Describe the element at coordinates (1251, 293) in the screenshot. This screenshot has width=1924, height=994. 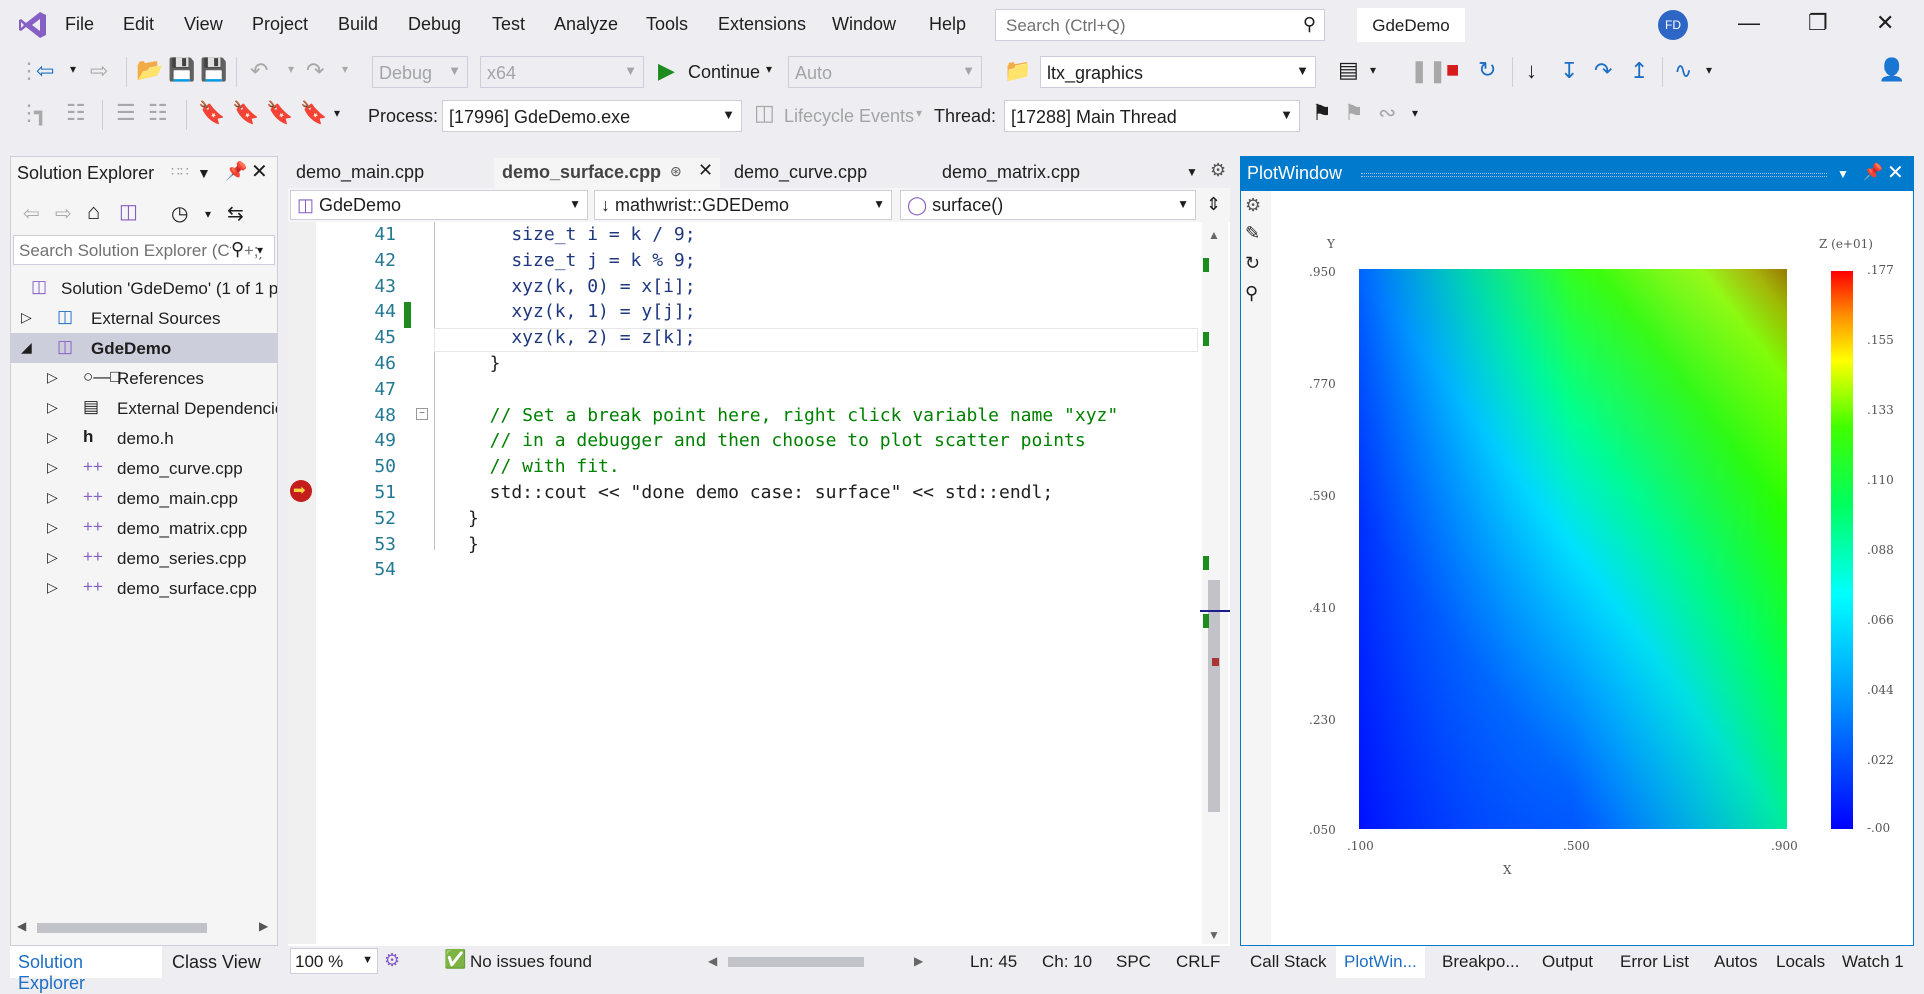
I see `zoom-icon: ⚲` at that location.